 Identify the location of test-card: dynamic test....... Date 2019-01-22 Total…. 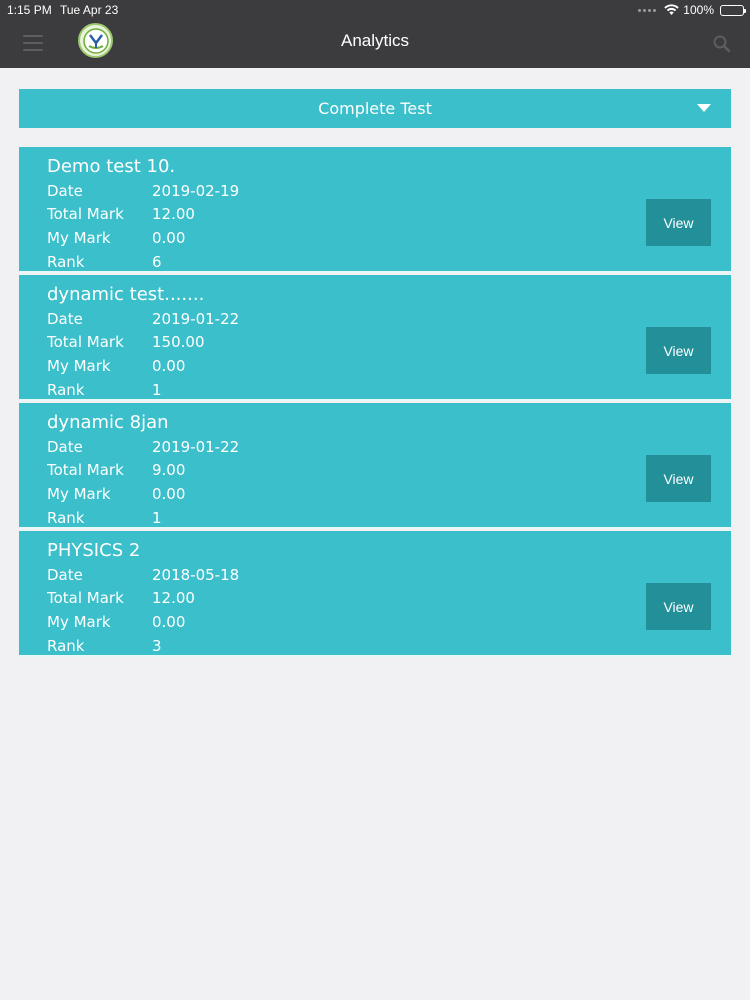
(375, 338).